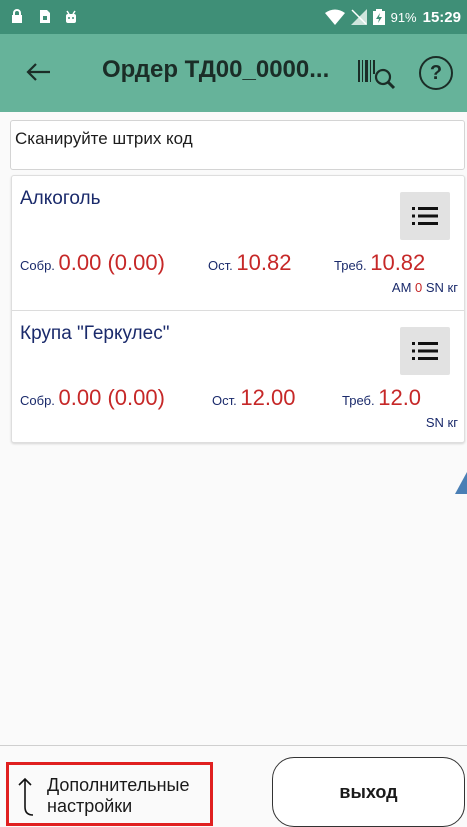 This screenshot has height=827, width=467. I want to click on required: Треб. 12.0, so click(381, 398).